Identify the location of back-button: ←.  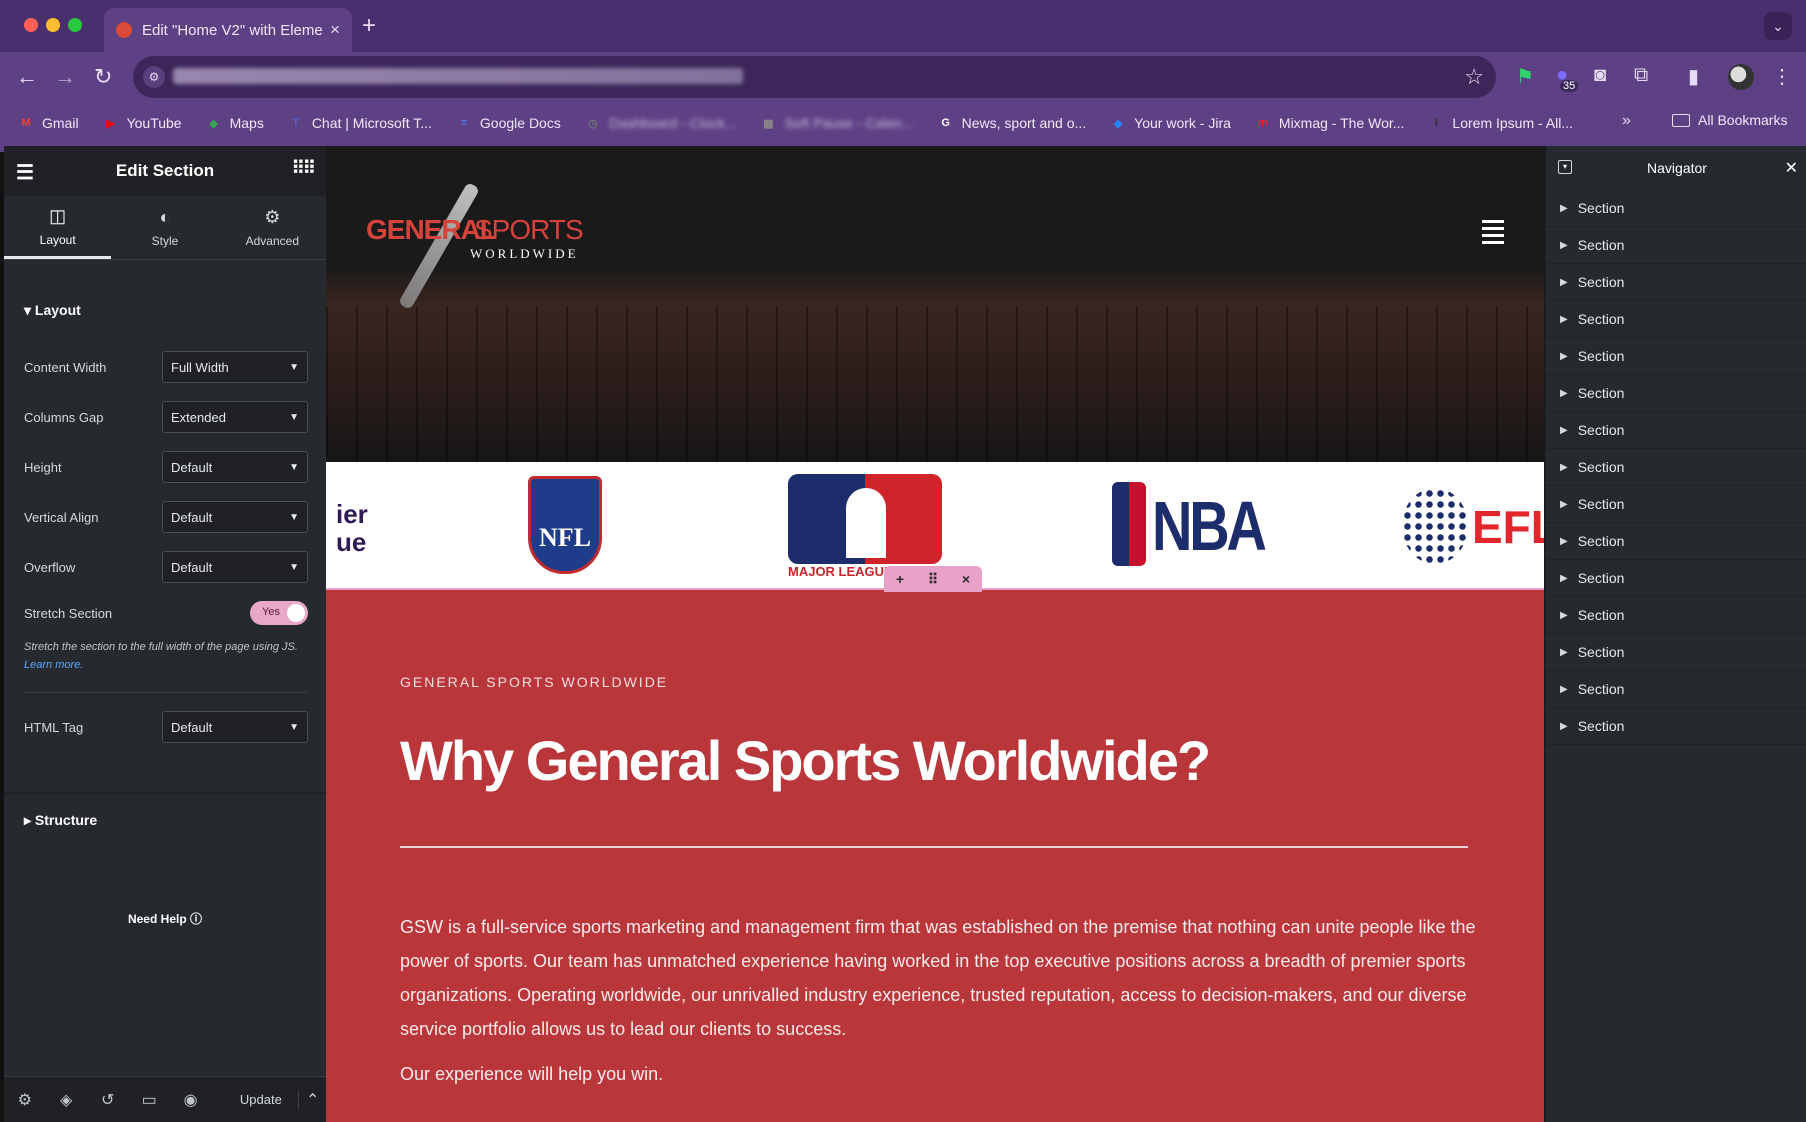
(27, 77).